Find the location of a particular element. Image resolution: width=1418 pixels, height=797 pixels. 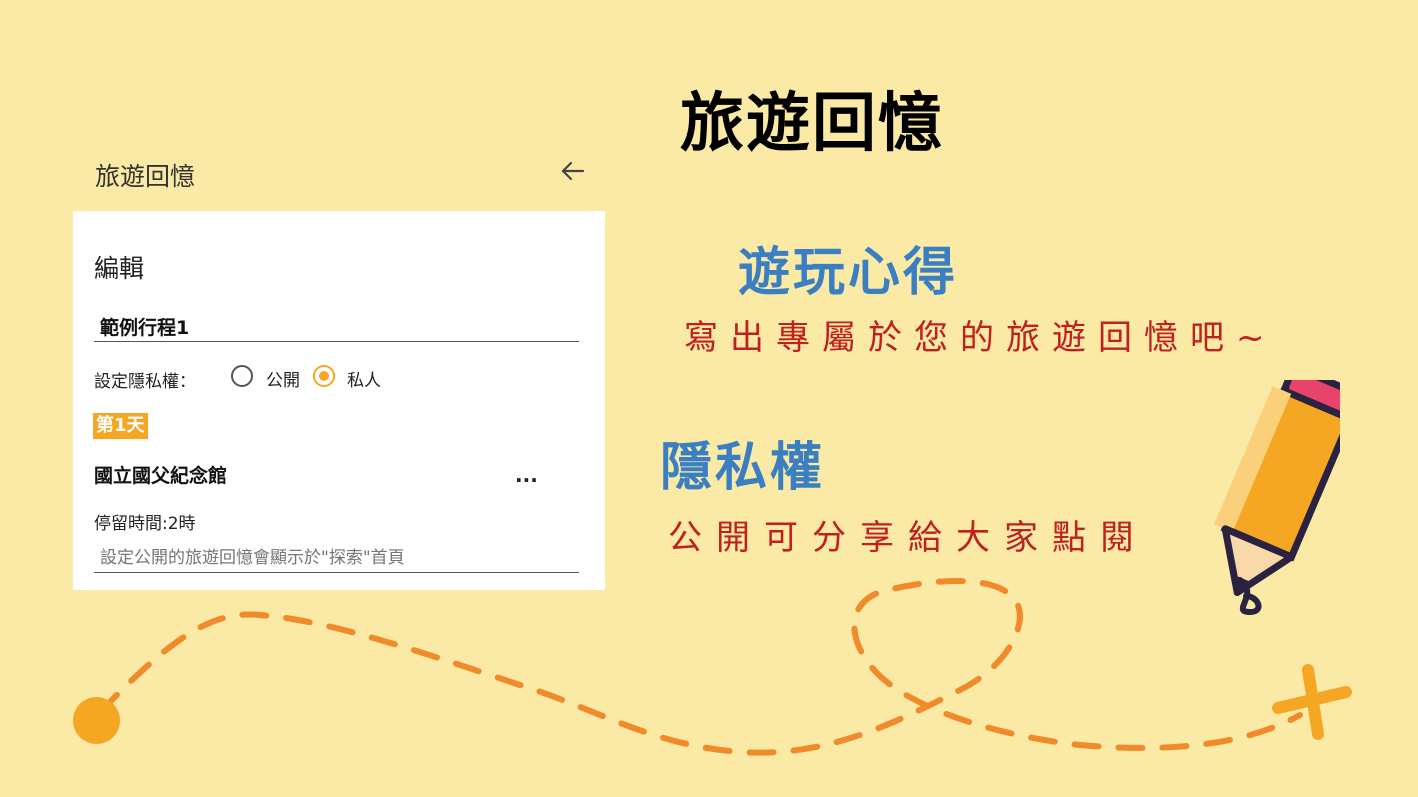

edit-heading: 編輯 is located at coordinates (119, 268).